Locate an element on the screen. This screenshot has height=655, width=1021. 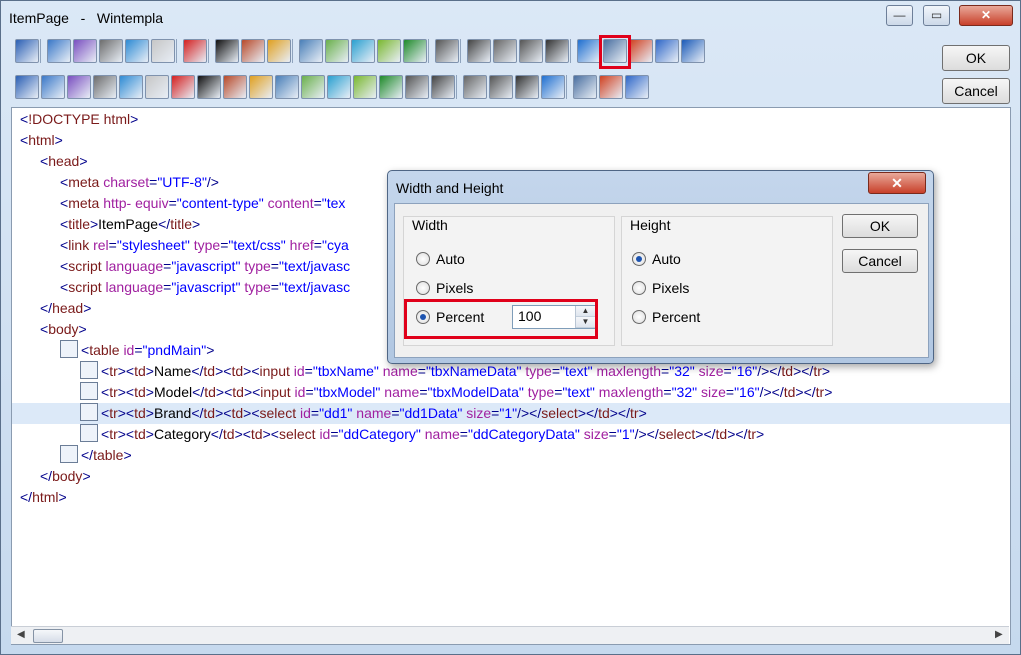
height-group: Height Auto Pixels Percent is located at coordinates (727, 281).